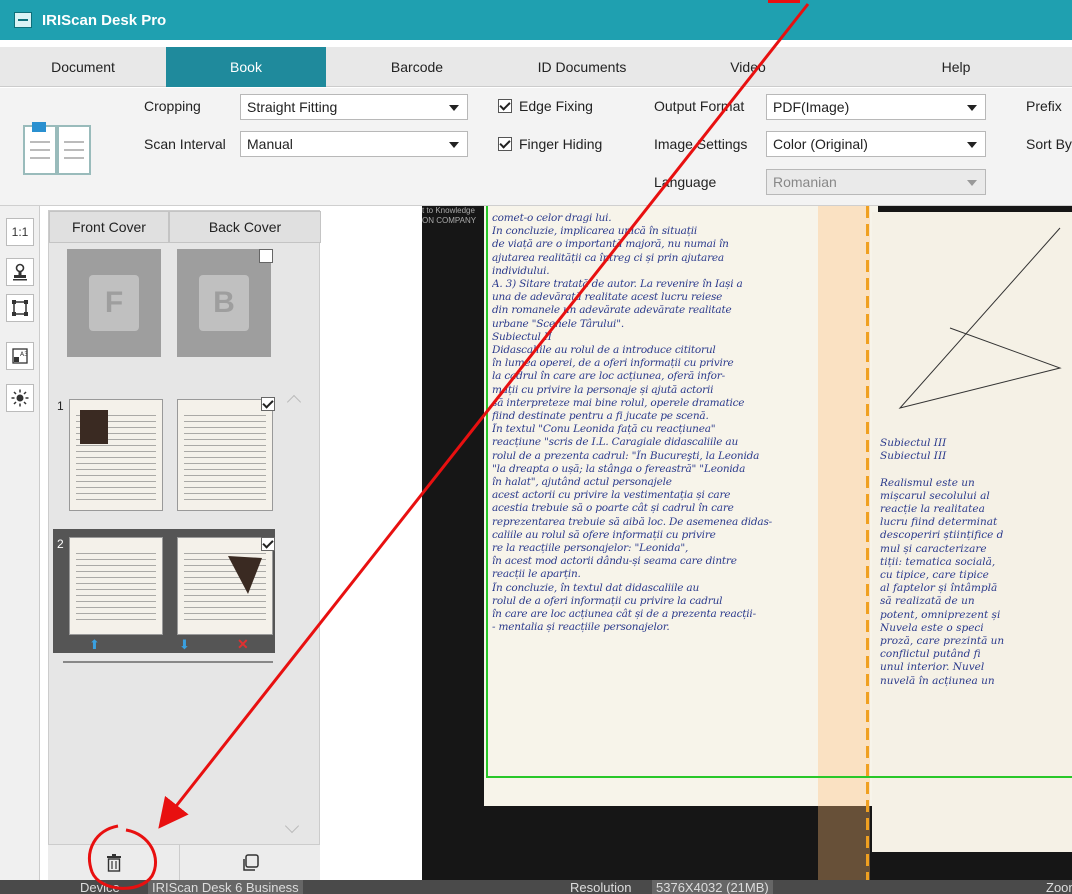  What do you see at coordinates (294, 402) in the screenshot?
I see `scroll-up-icon` at bounding box center [294, 402].